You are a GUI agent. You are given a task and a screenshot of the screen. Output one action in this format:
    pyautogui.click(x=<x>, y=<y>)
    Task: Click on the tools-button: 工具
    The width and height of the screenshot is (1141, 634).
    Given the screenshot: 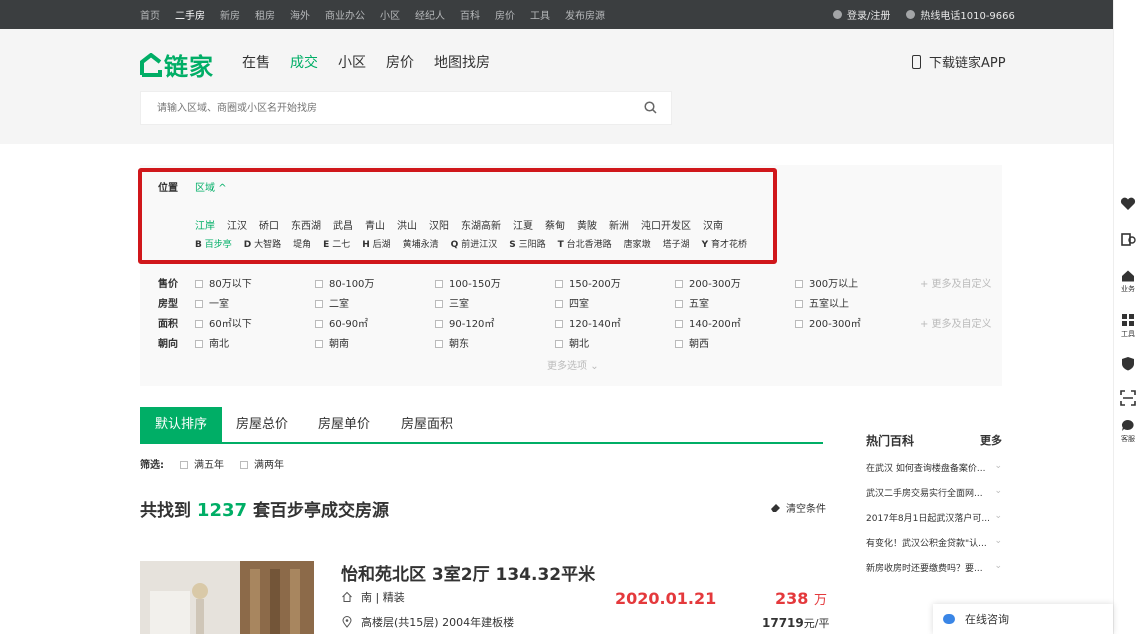 What is the action you would take?
    pyautogui.click(x=1128, y=326)
    